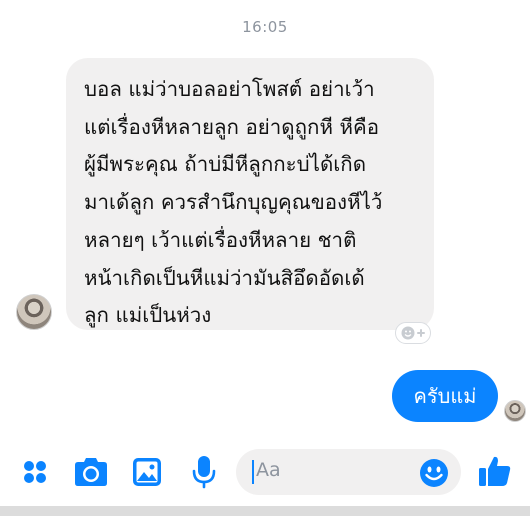 The height and width of the screenshot is (516, 530). Describe the element at coordinates (265, 27) in the screenshot. I see `message-timestamp: 16:05` at that location.